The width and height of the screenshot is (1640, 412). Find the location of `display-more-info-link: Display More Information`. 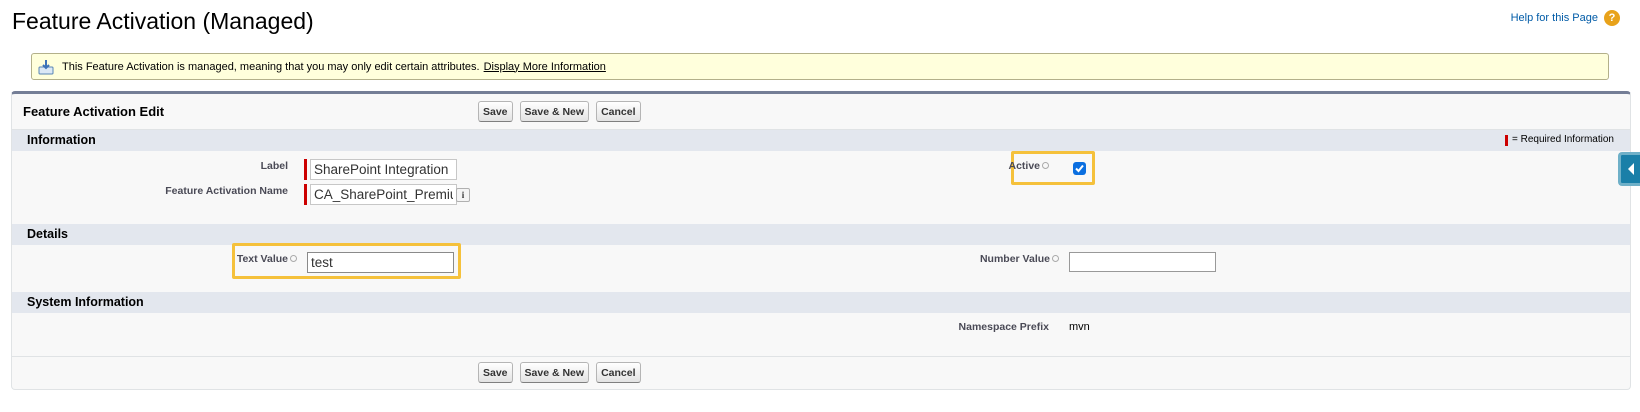

display-more-info-link: Display More Information is located at coordinates (545, 67).